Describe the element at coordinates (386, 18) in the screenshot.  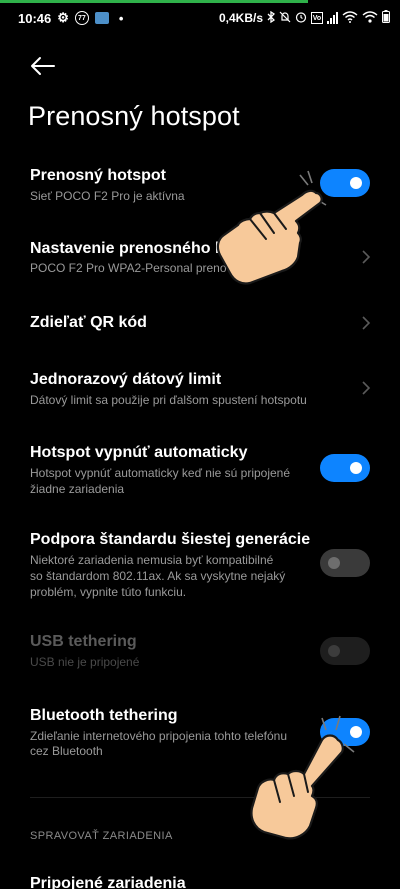
I see `battery-icon` at that location.